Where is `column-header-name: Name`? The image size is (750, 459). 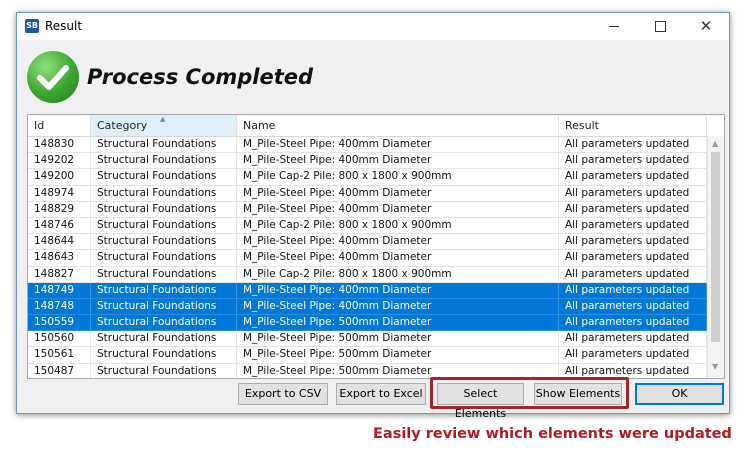 column-header-name: Name is located at coordinates (398, 125).